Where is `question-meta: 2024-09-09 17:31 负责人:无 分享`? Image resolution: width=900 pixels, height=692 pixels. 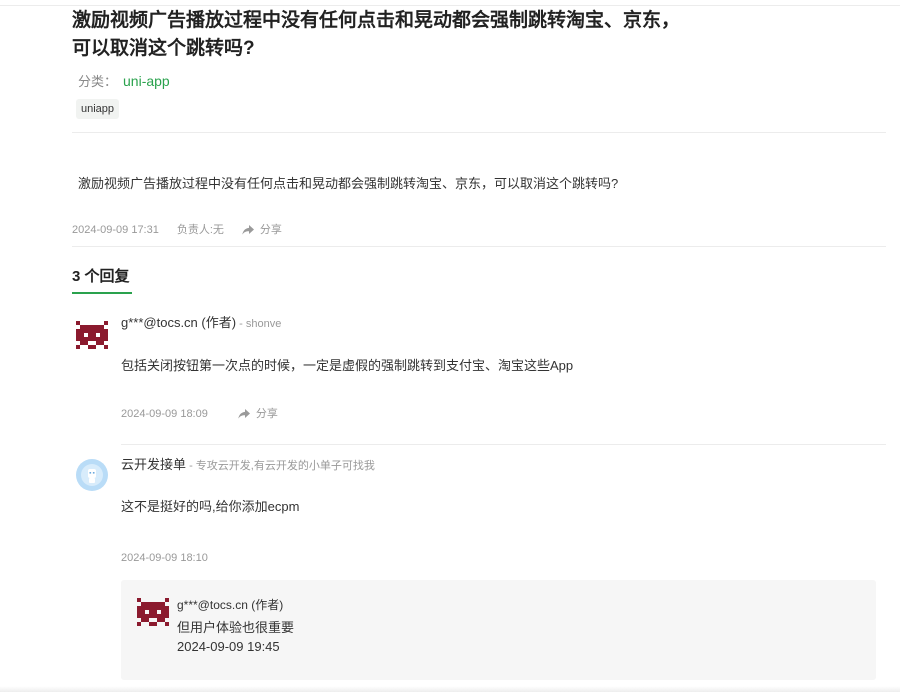 question-meta: 2024-09-09 17:31 负责人:无 分享 is located at coordinates (479, 230).